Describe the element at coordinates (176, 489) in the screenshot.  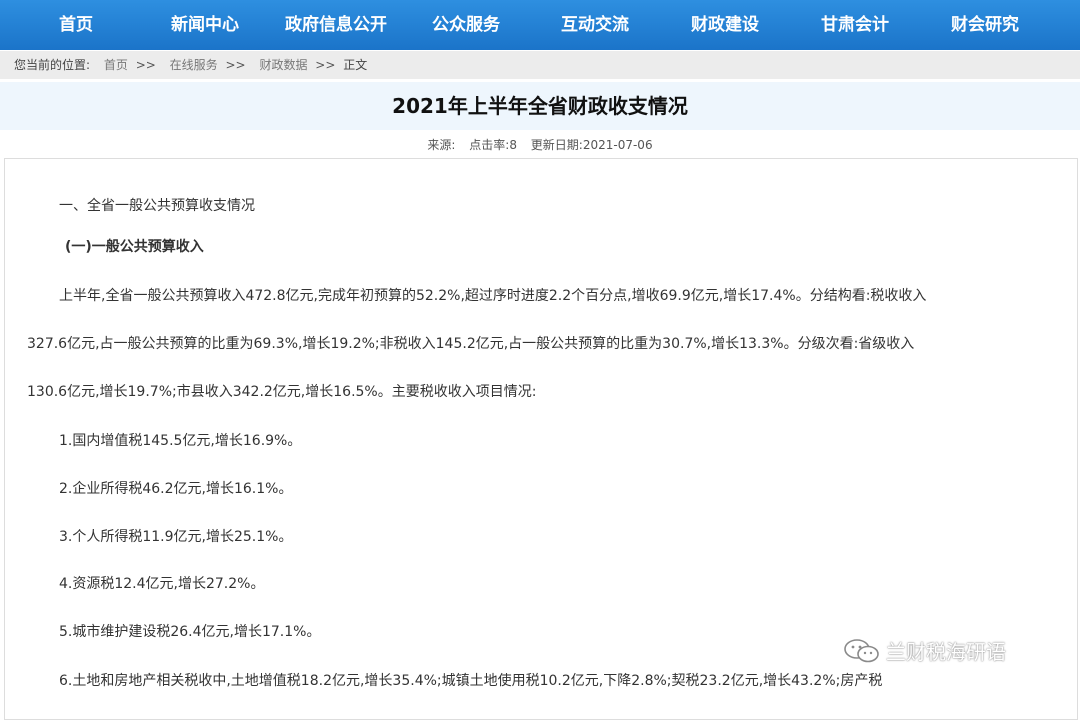
I see `list-item: 2.企业所得税46.2亿元,增长16.1%。` at that location.